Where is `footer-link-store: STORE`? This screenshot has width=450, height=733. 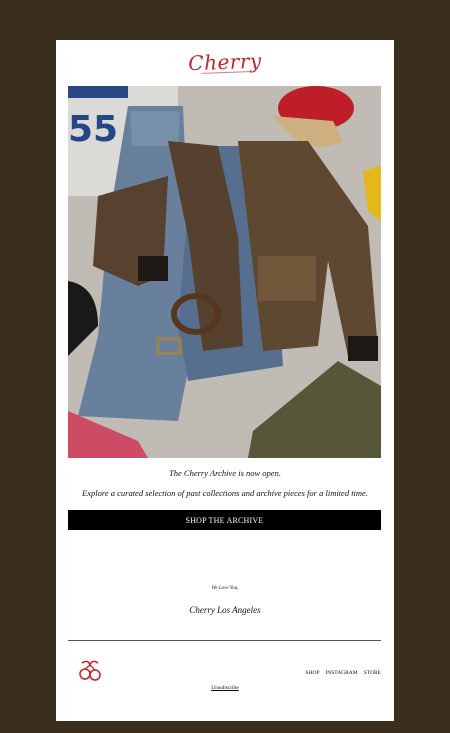
footer-link-store: STORE is located at coordinates (372, 673).